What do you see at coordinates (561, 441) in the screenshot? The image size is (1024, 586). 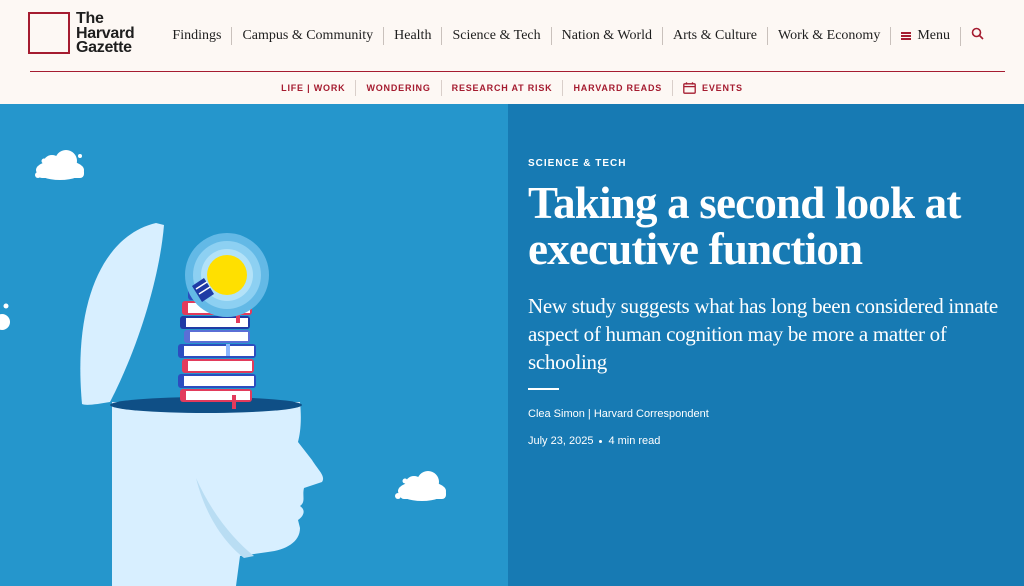 I see `article-date: July 23, 2025` at bounding box center [561, 441].